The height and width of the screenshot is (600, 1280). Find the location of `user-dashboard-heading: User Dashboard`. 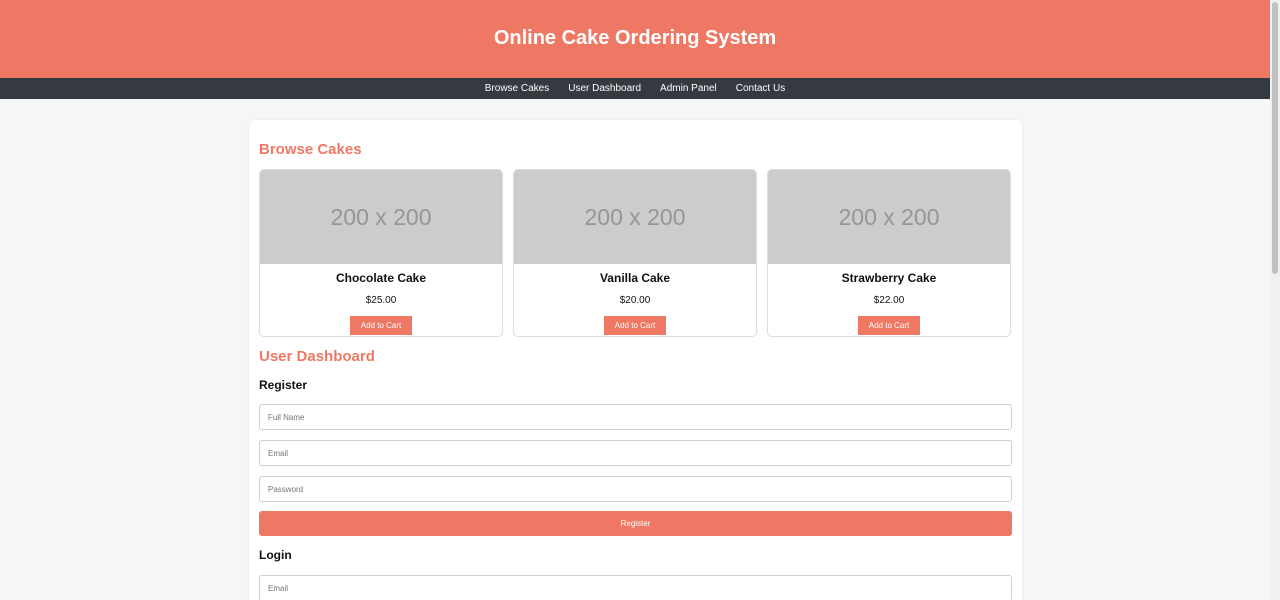

user-dashboard-heading: User Dashboard is located at coordinates (317, 356).